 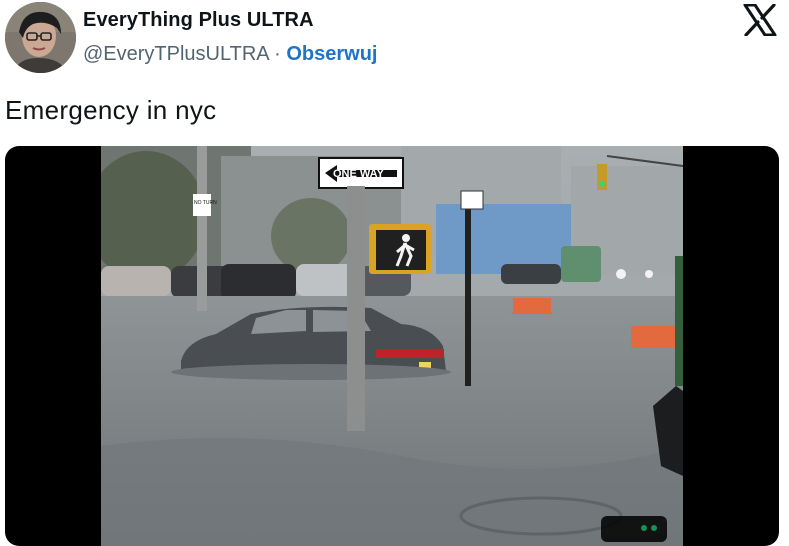 What do you see at coordinates (198, 20) in the screenshot?
I see `author-display-name: EveryThing Plus ULTRA` at bounding box center [198, 20].